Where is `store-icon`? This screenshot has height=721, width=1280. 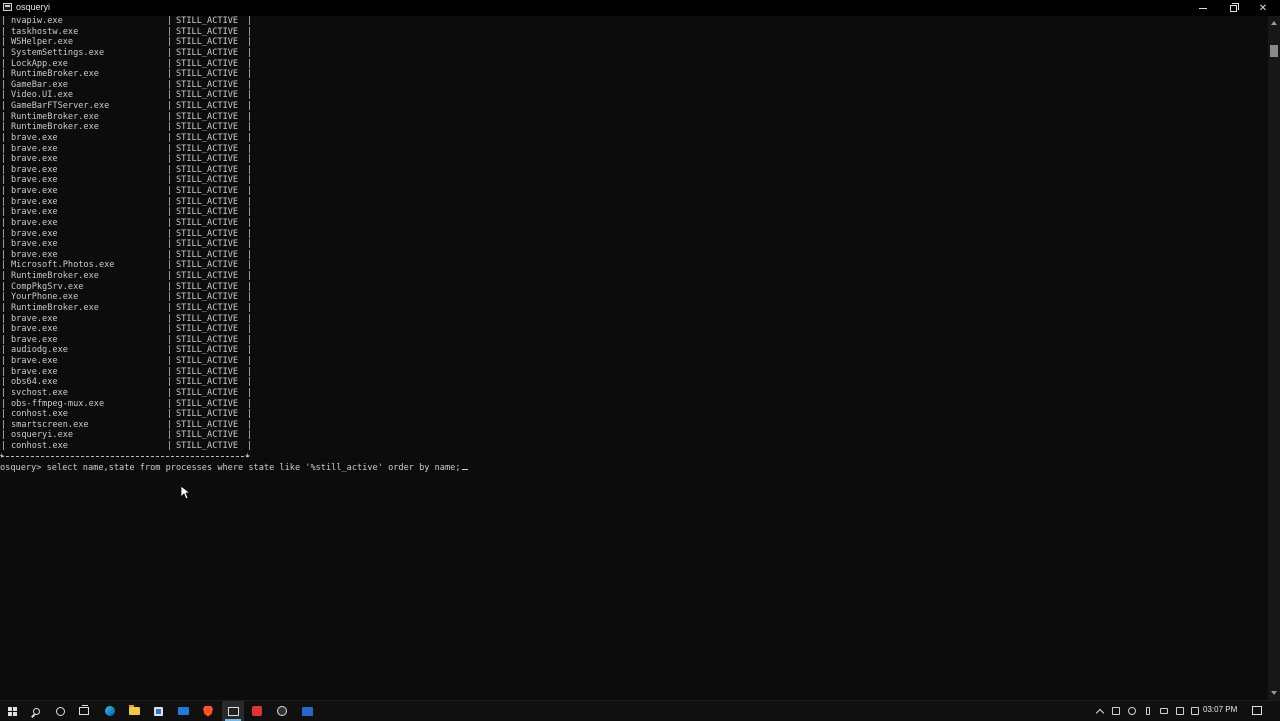
store-icon is located at coordinates (158, 711).